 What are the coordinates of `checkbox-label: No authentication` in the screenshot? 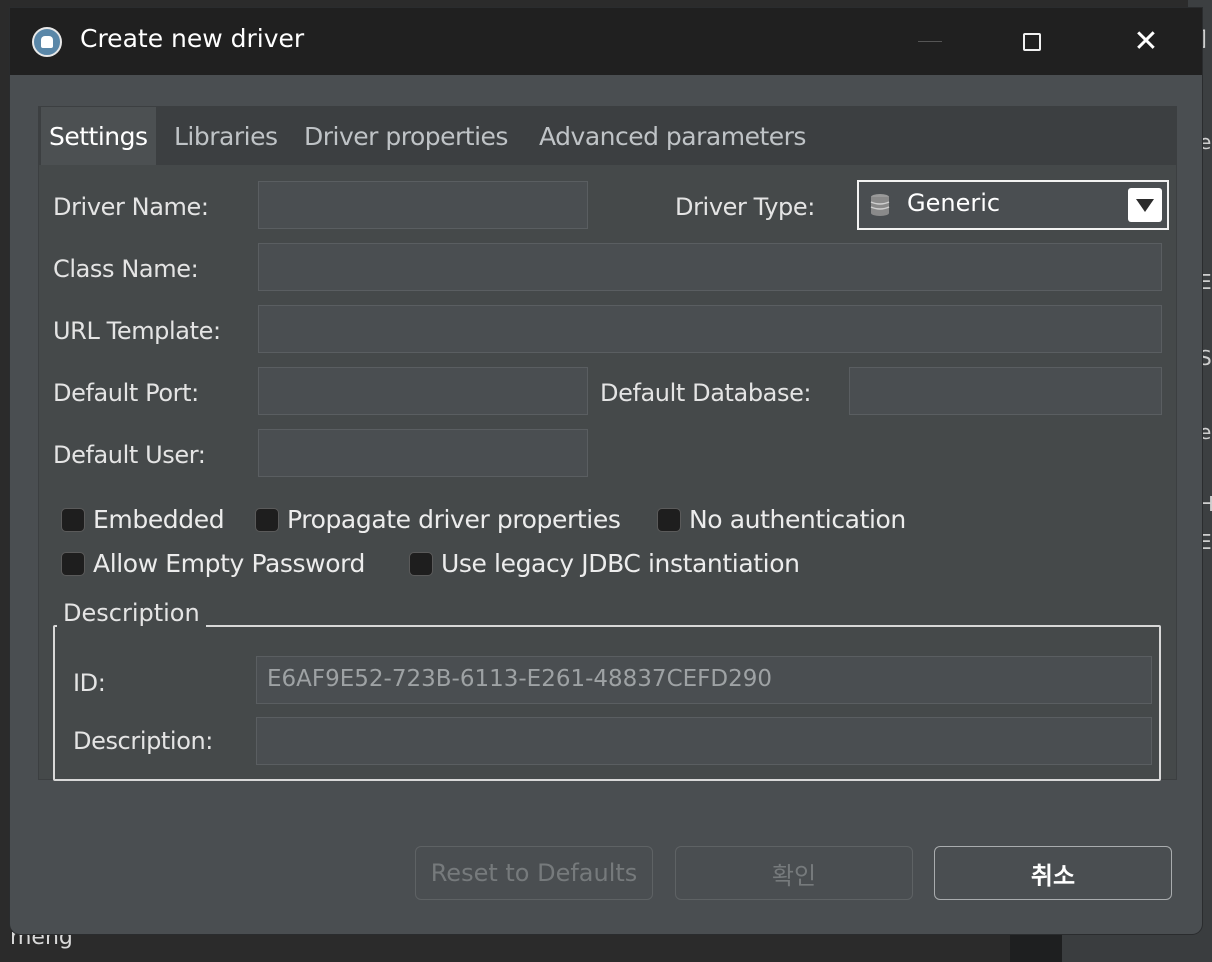 It's located at (797, 519).